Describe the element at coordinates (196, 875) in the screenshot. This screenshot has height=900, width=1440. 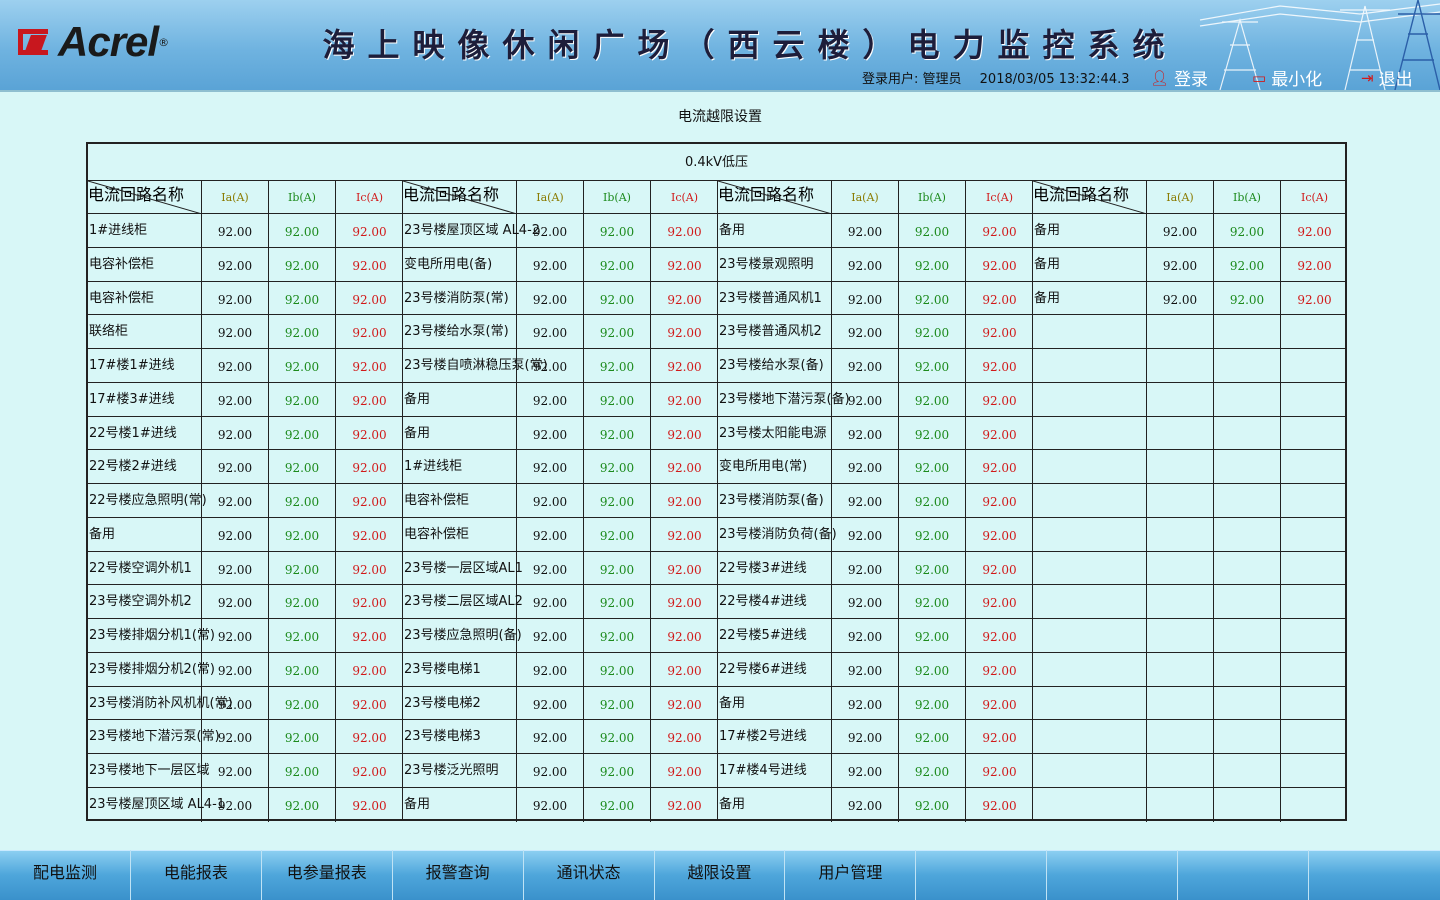
I see `nav-button-1: 电能报表` at that location.